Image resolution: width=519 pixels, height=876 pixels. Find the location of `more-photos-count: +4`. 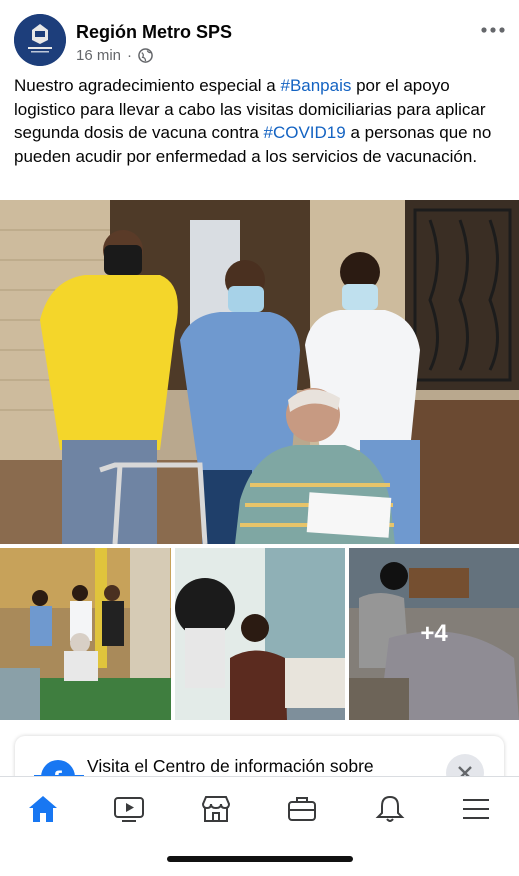

more-photos-count: +4 is located at coordinates (434, 633).